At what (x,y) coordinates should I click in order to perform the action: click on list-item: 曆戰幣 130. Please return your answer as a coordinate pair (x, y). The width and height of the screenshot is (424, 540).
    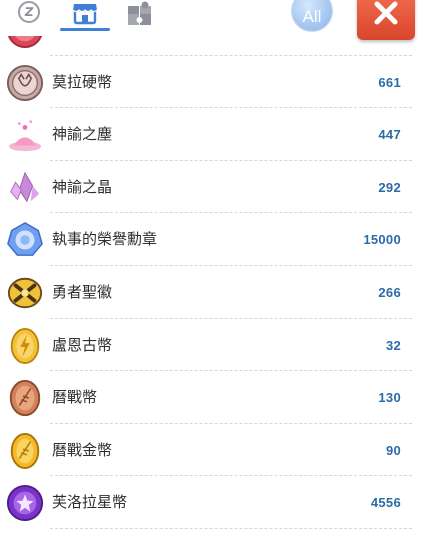
    Looking at the image, I should click on (212, 397).